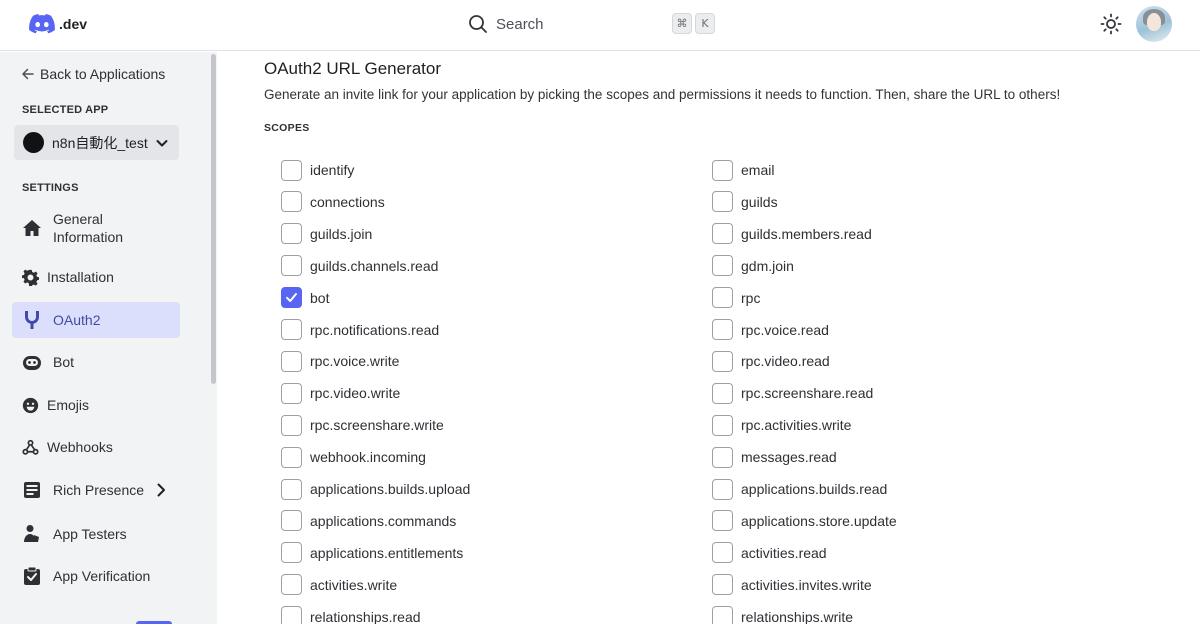 Image resolution: width=1200 pixels, height=624 pixels. I want to click on scope-option: identify, so click(317, 170).